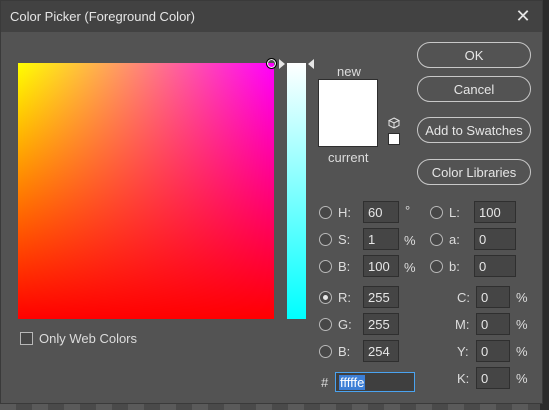 The height and width of the screenshot is (410, 549). Describe the element at coordinates (495, 266) in the screenshot. I see `b-lab-input: 0` at that location.